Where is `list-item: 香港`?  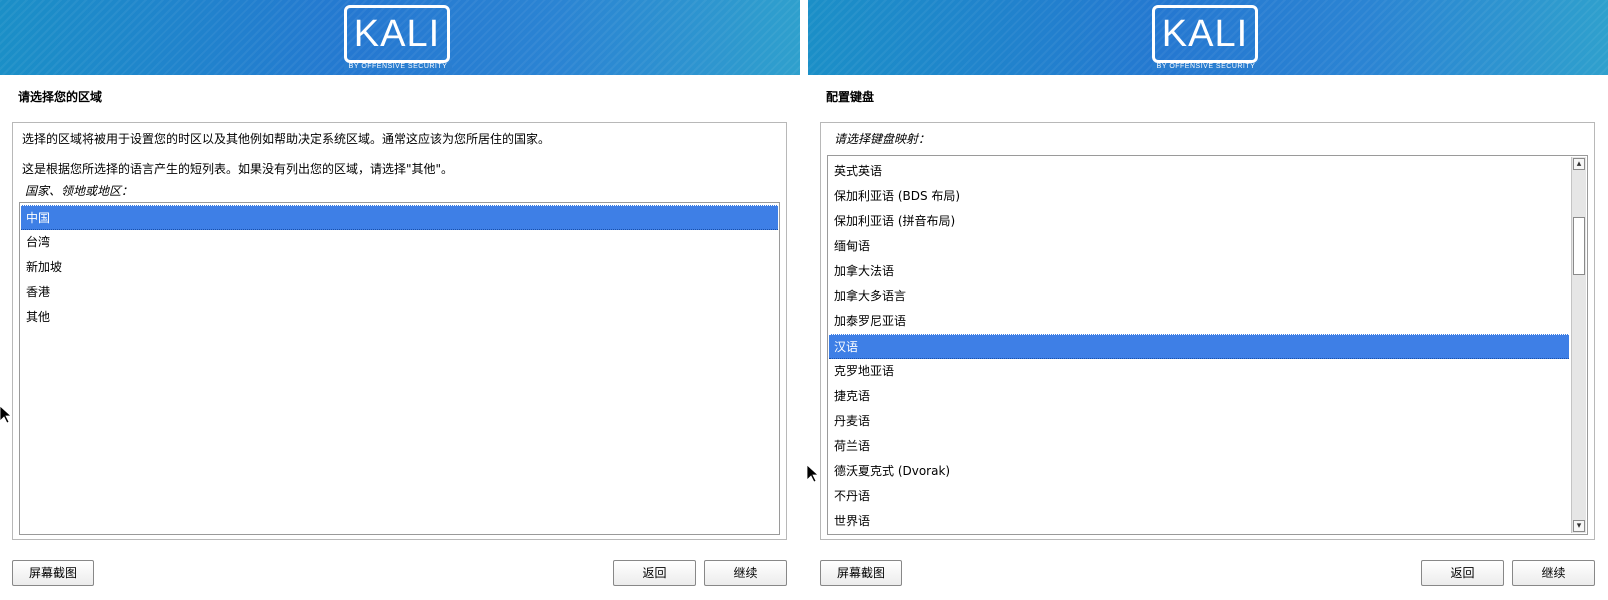
list-item: 香港 is located at coordinates (399, 292).